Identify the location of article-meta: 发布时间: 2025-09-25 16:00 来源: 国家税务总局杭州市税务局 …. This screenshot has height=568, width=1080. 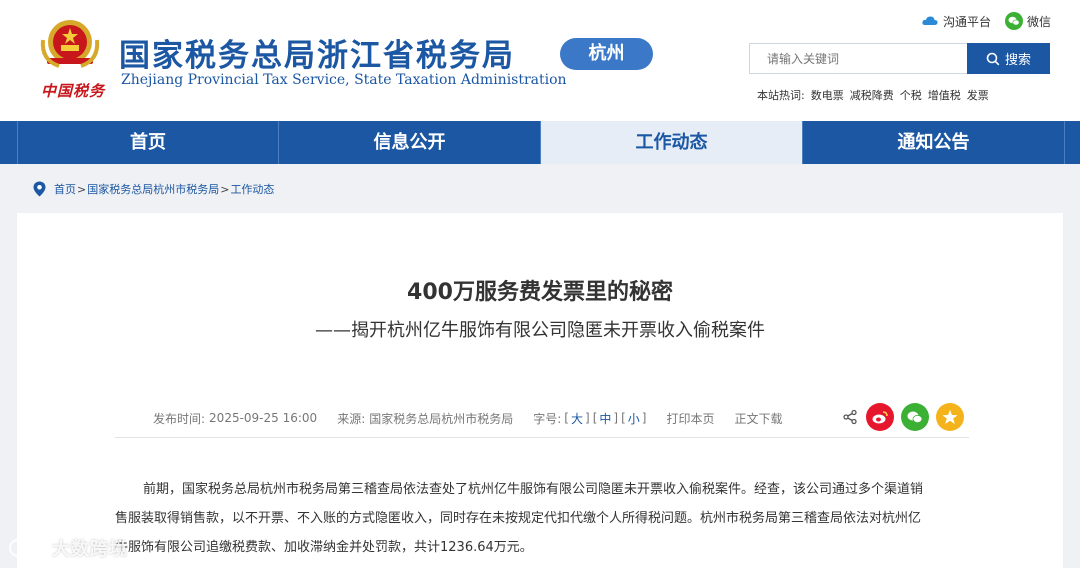
(468, 418).